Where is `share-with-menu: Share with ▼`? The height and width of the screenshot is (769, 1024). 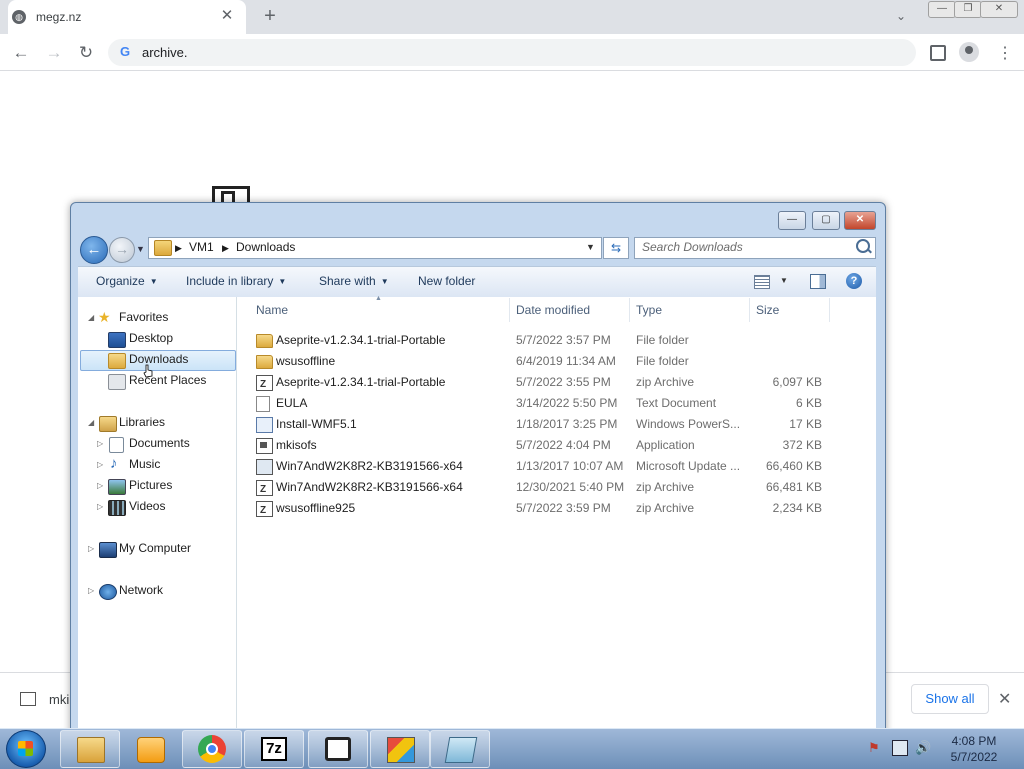
share-with-menu: Share with ▼ is located at coordinates (354, 281).